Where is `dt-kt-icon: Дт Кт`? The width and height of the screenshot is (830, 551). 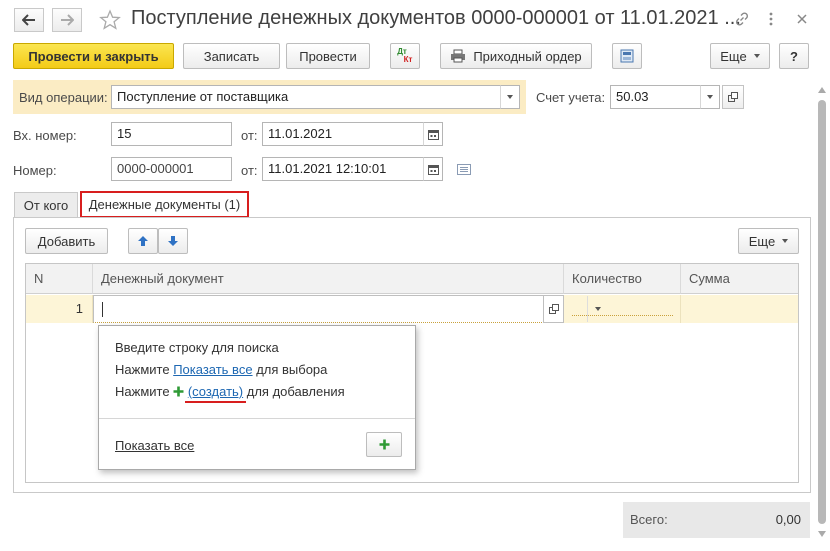
dt-kt-icon: Дт Кт is located at coordinates (405, 56).